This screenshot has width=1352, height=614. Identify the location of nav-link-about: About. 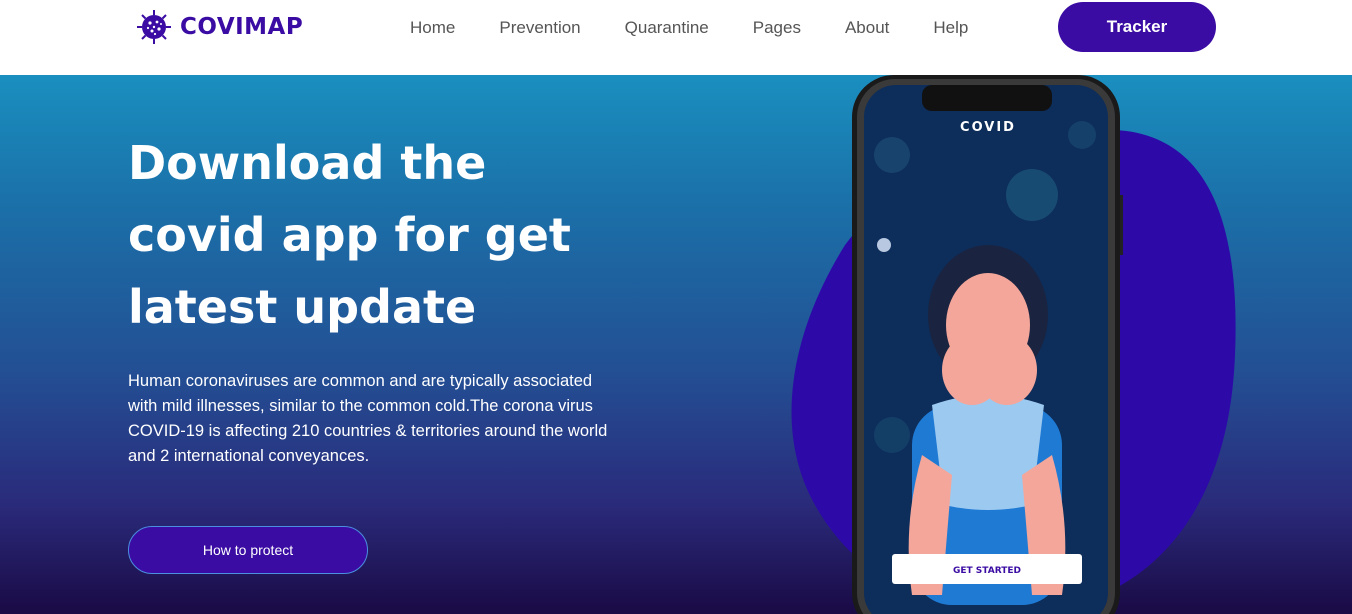
(867, 28).